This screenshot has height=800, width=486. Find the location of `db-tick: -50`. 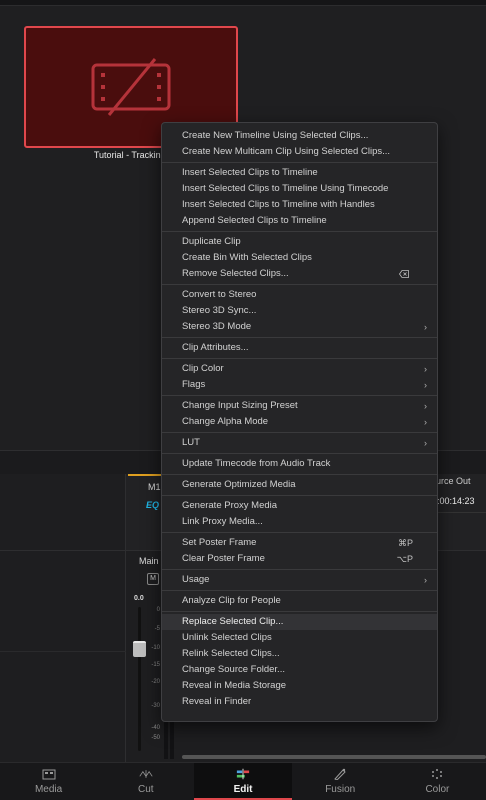

db-tick: -50 is located at coordinates (155, 738).